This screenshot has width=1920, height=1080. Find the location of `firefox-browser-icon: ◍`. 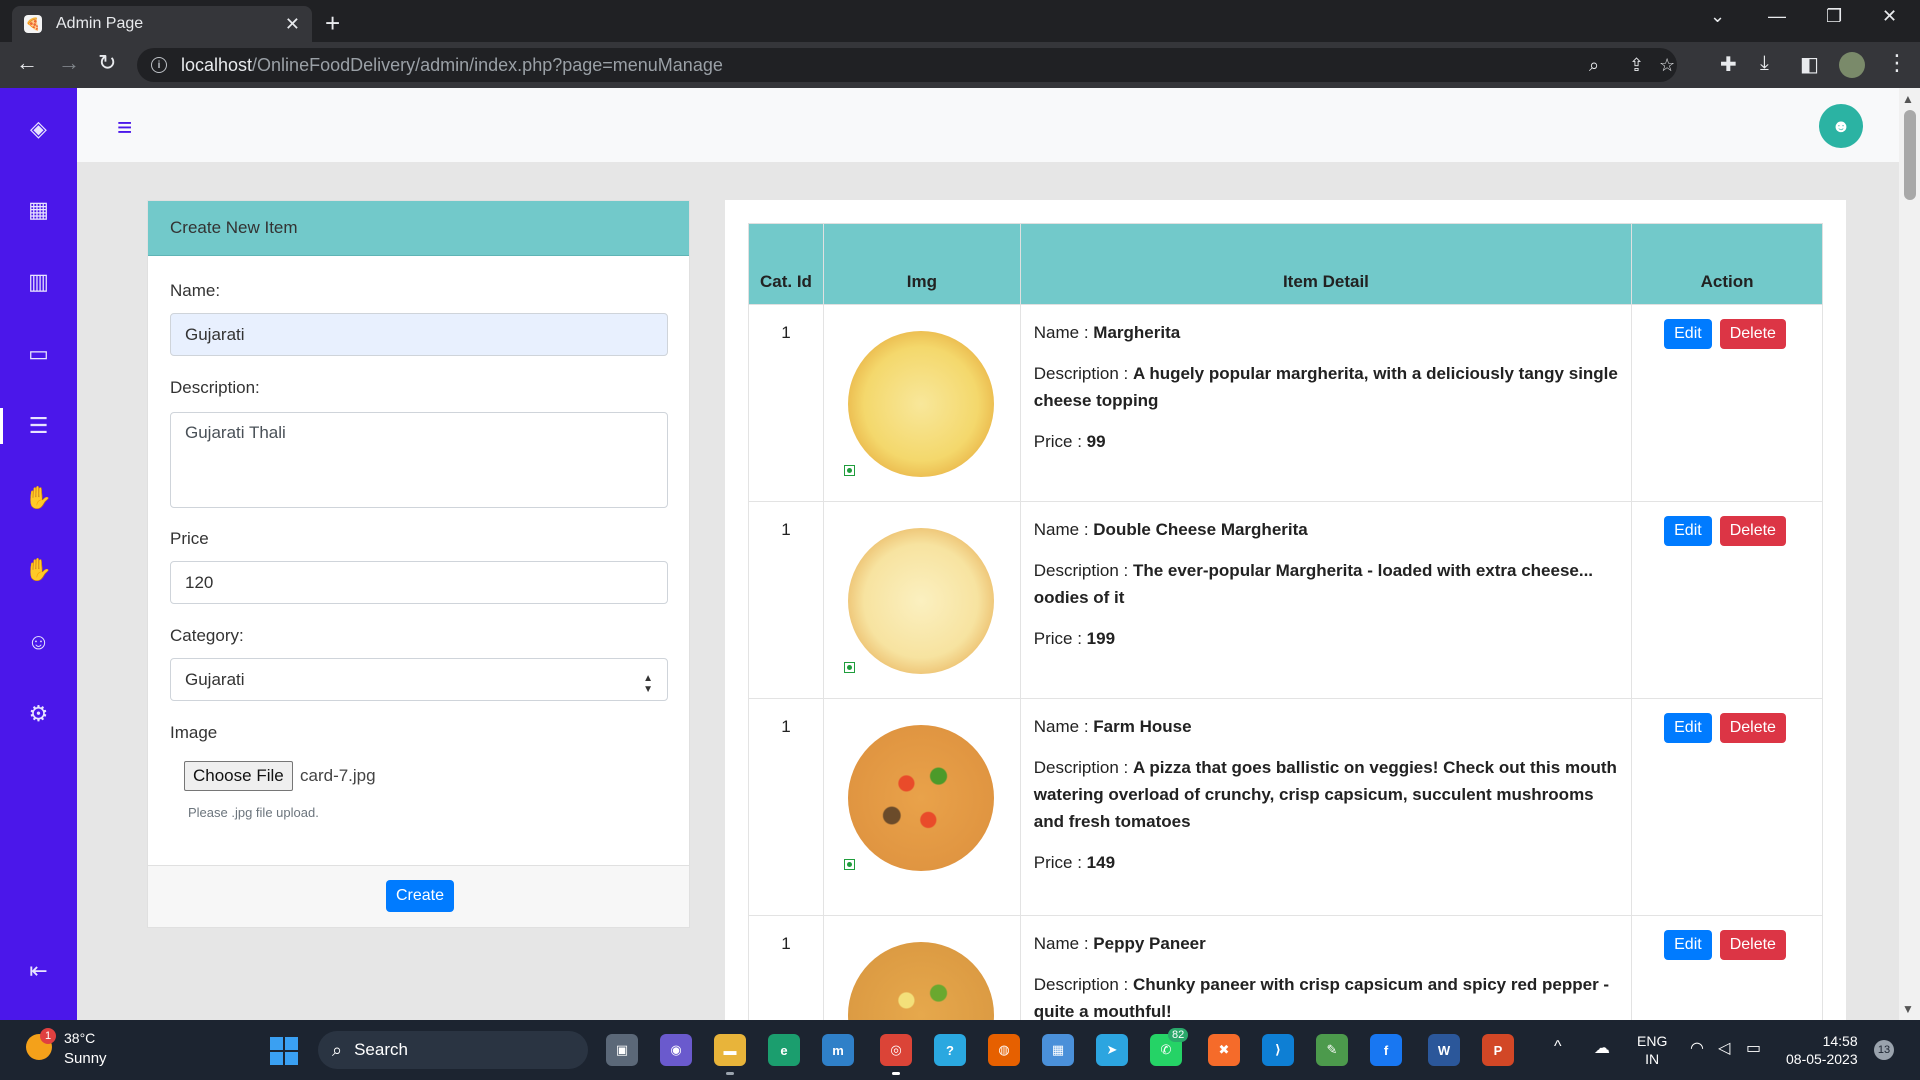

firefox-browser-icon: ◍ is located at coordinates (1004, 1050).